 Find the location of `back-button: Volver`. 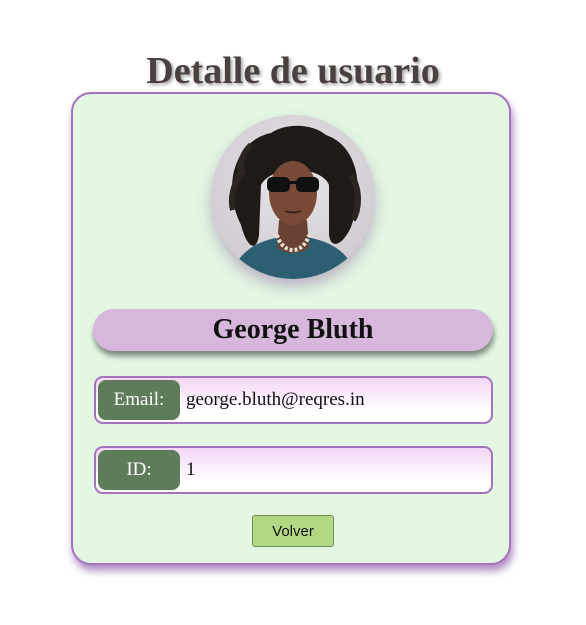

back-button: Volver is located at coordinates (293, 531).